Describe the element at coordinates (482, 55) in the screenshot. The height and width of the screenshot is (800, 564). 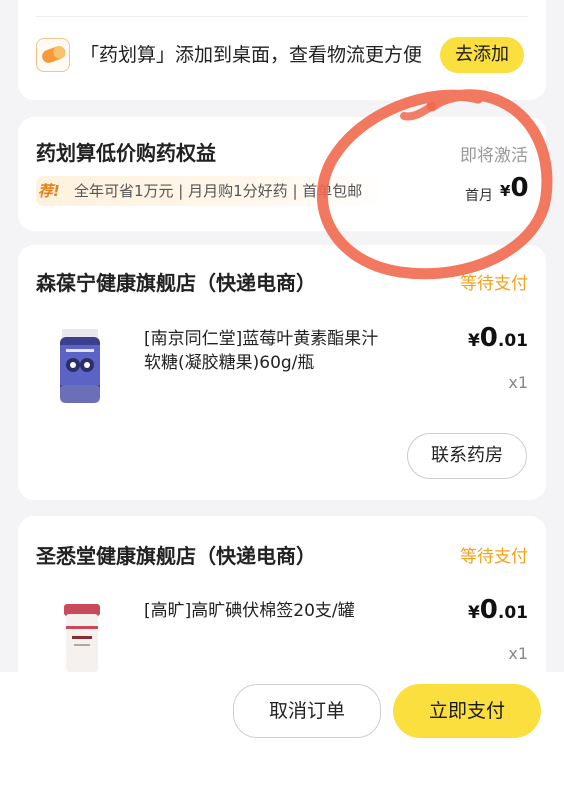
I see `add-to-desktop-button: 去添加` at that location.